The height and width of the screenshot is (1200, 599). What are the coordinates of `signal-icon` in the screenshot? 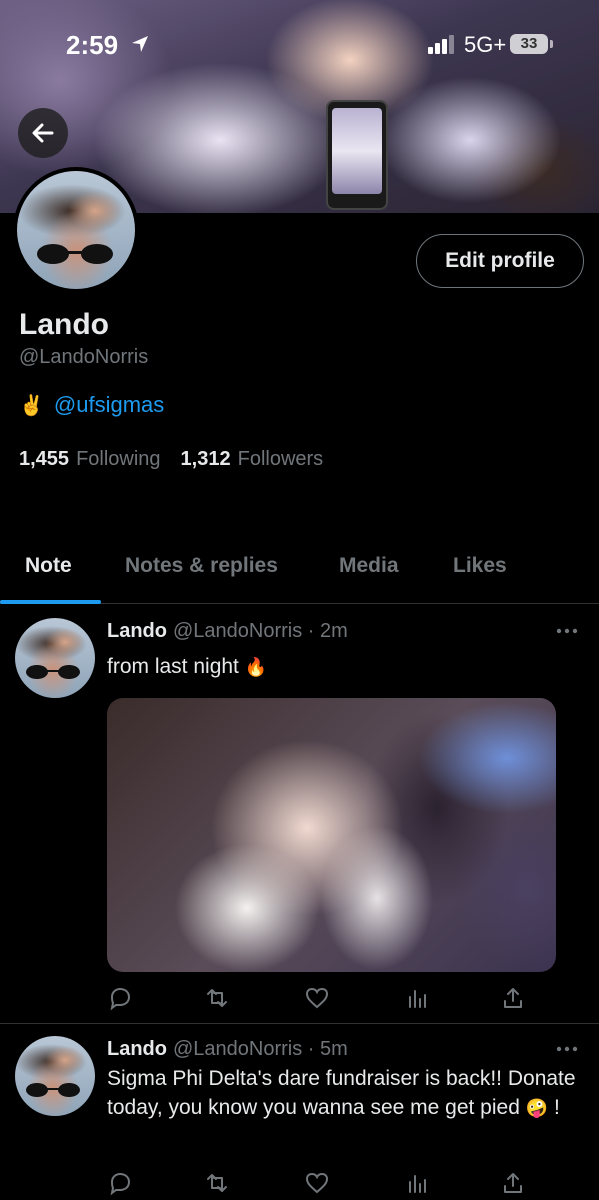 It's located at (441, 44).